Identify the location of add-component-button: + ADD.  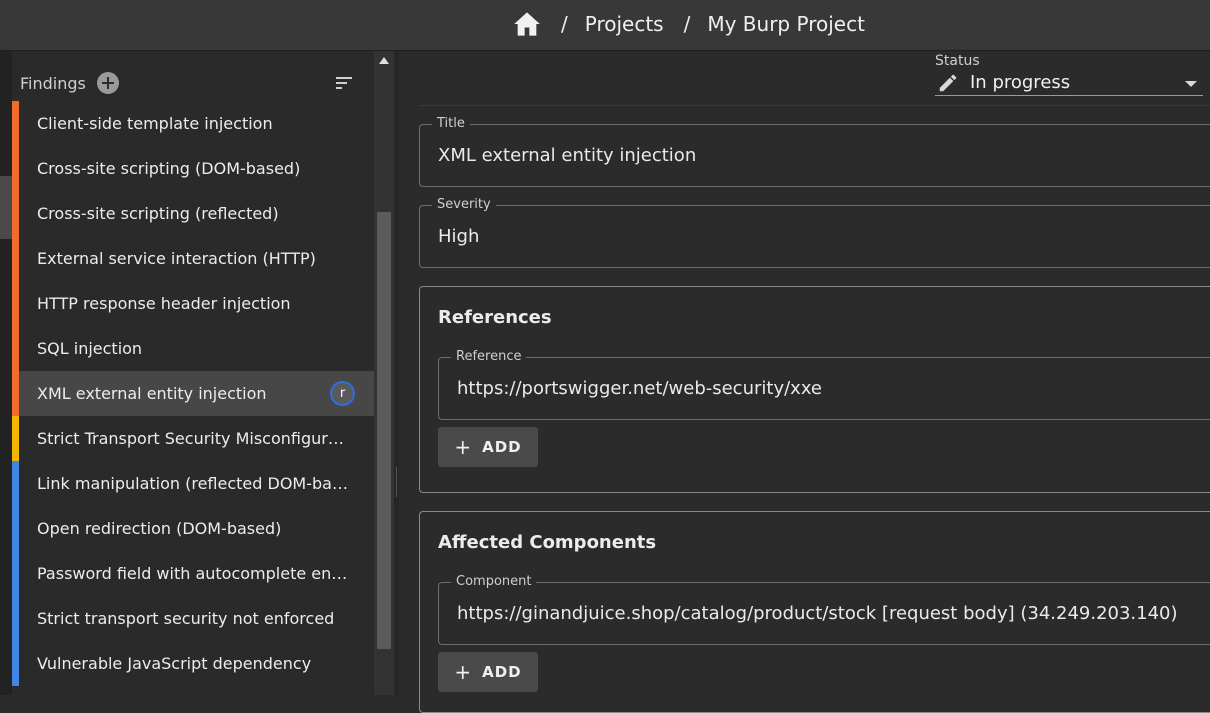
(488, 672).